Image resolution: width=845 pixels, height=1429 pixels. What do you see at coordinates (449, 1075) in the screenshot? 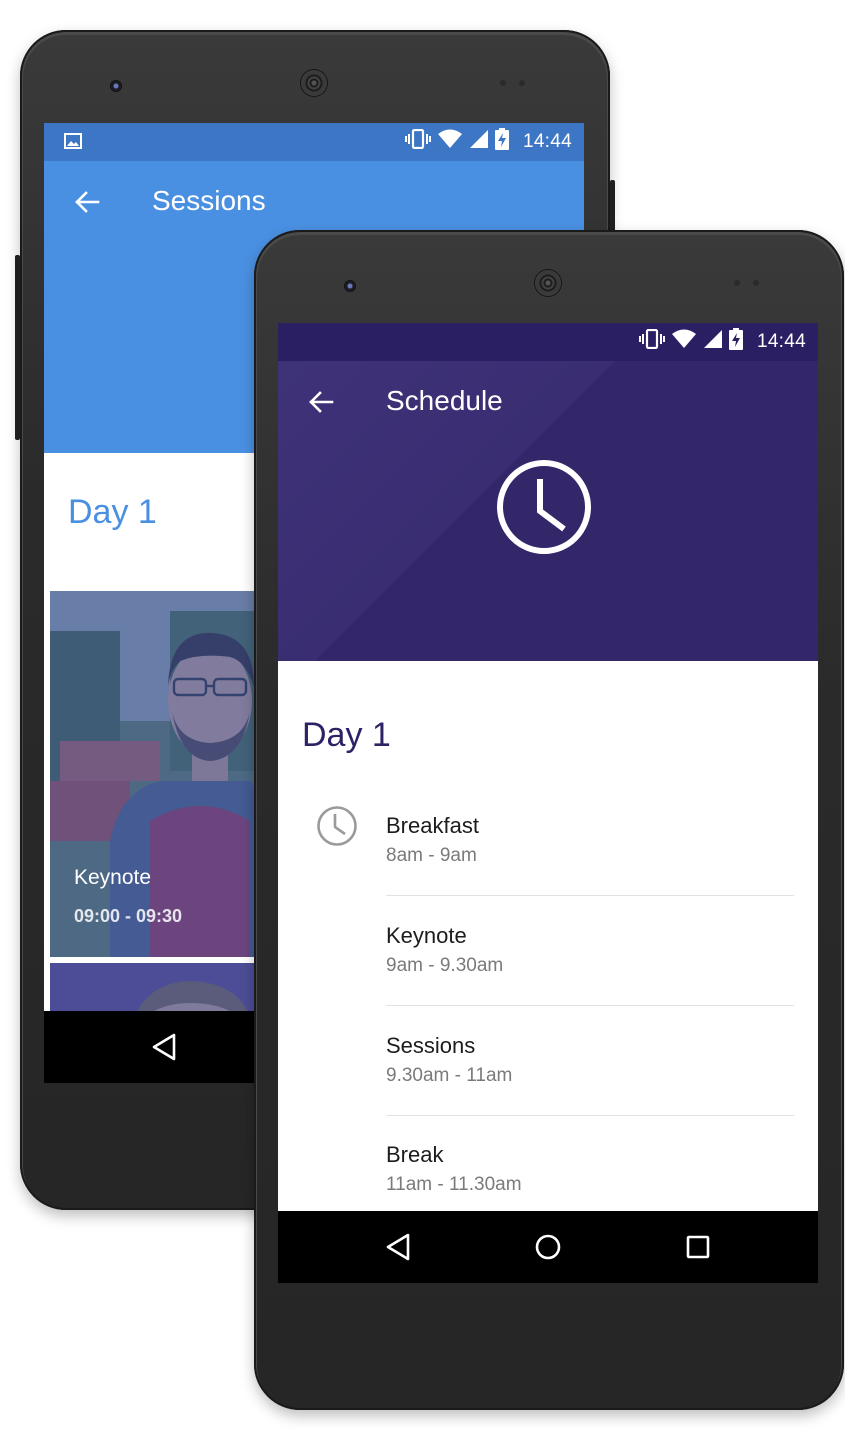
I see `schedule-item-time: 9.30am - 11am` at bounding box center [449, 1075].